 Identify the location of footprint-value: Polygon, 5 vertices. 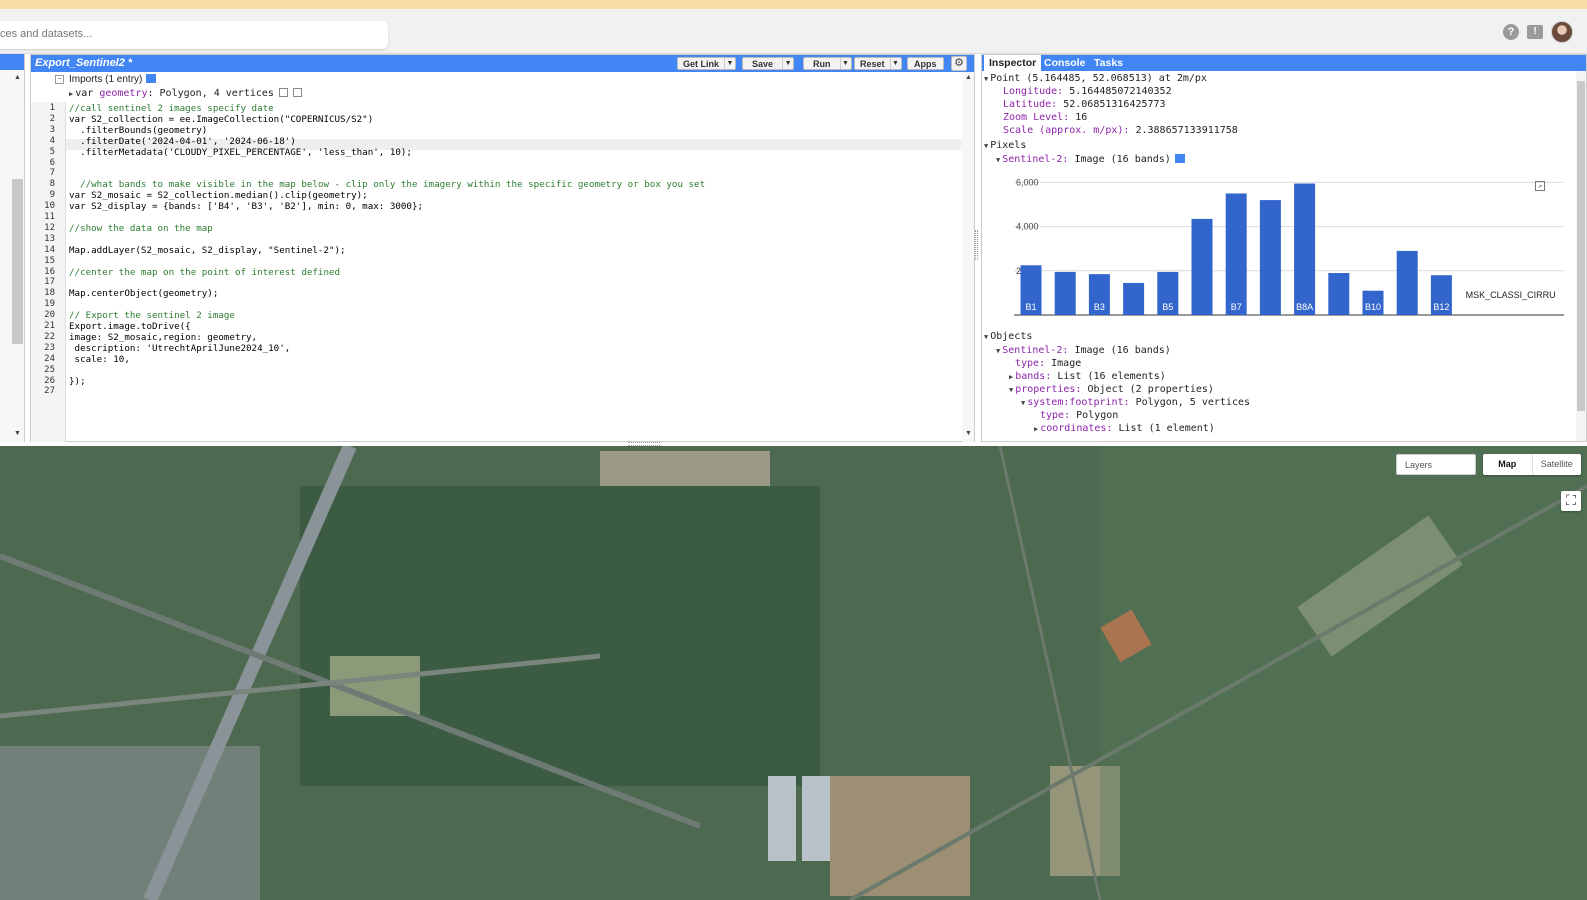
(1192, 402).